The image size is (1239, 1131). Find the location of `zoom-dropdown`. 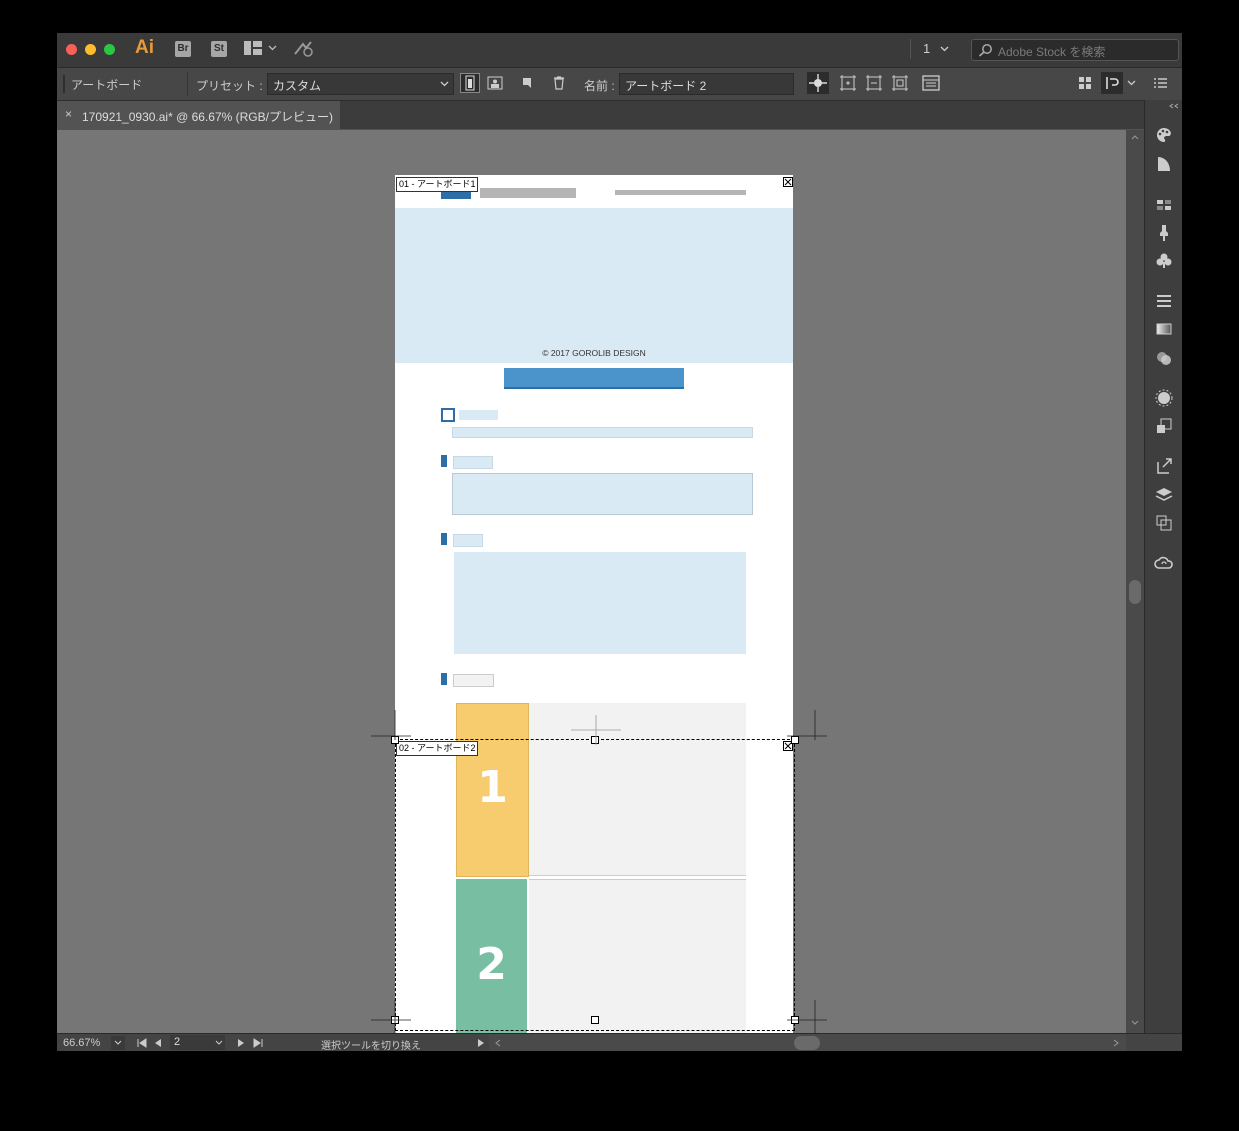

zoom-dropdown is located at coordinates (118, 1043).